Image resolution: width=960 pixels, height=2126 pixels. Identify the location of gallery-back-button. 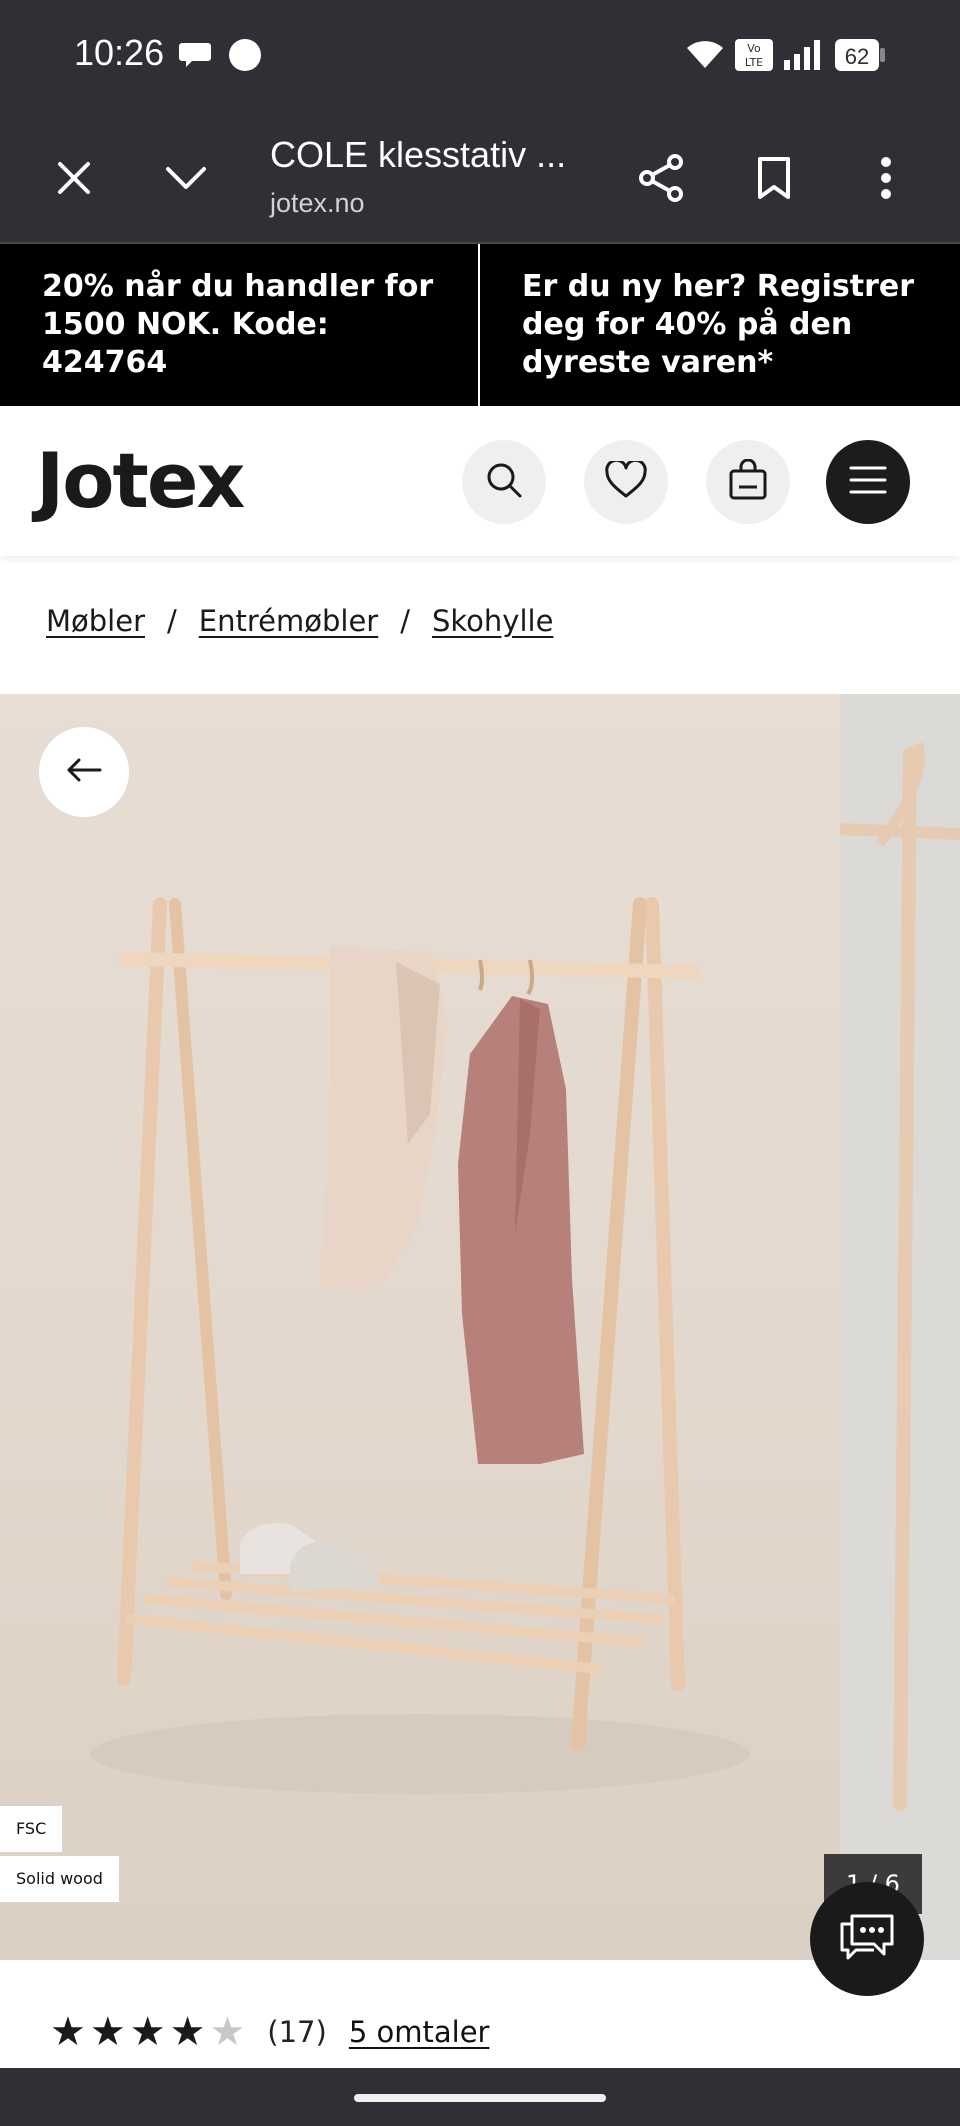
(84, 772).